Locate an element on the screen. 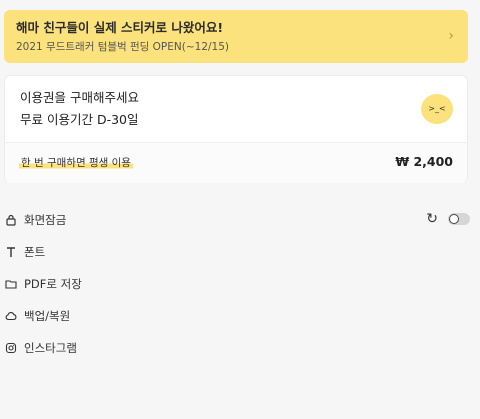  menu-item-save-pdf: PDF로 저장 is located at coordinates (239, 284).